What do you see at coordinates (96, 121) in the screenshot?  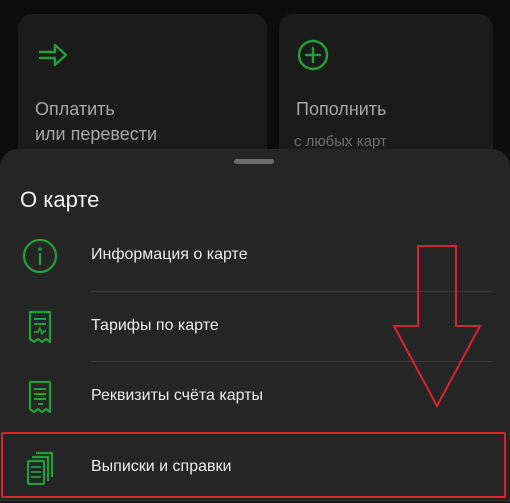 I see `pay-or-transfer-title: Оплатить или перевести` at bounding box center [96, 121].